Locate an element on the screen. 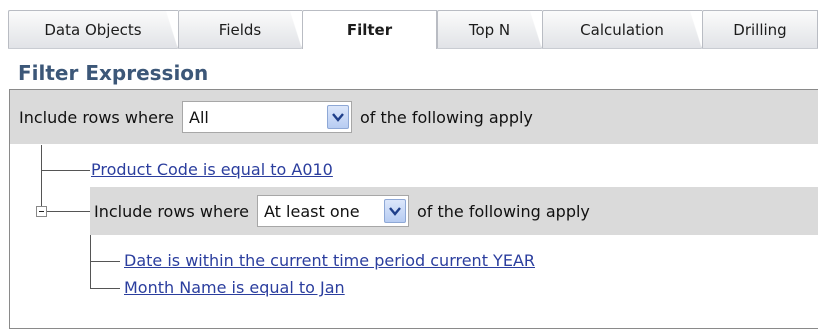 The height and width of the screenshot is (329, 818). section-title: Filter Expression is located at coordinates (113, 73).